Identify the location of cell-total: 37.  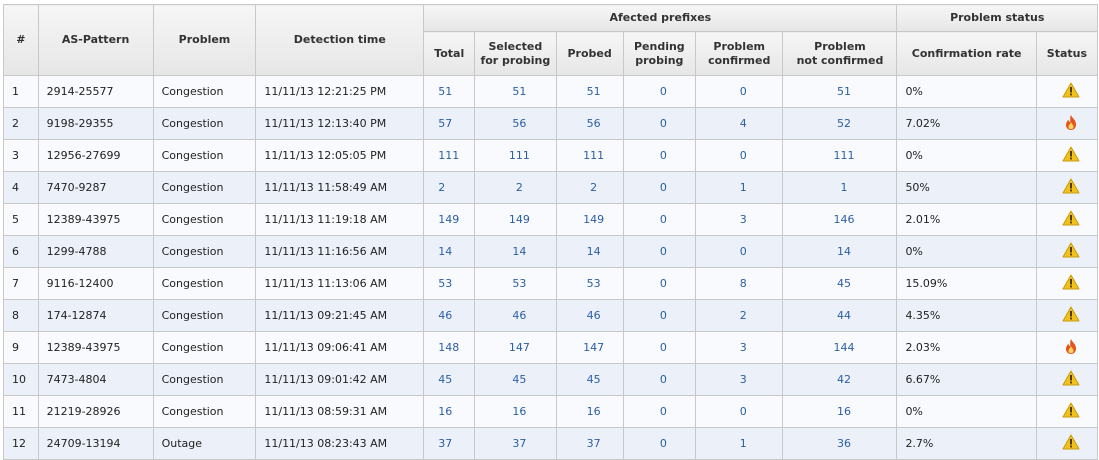
(449, 443).